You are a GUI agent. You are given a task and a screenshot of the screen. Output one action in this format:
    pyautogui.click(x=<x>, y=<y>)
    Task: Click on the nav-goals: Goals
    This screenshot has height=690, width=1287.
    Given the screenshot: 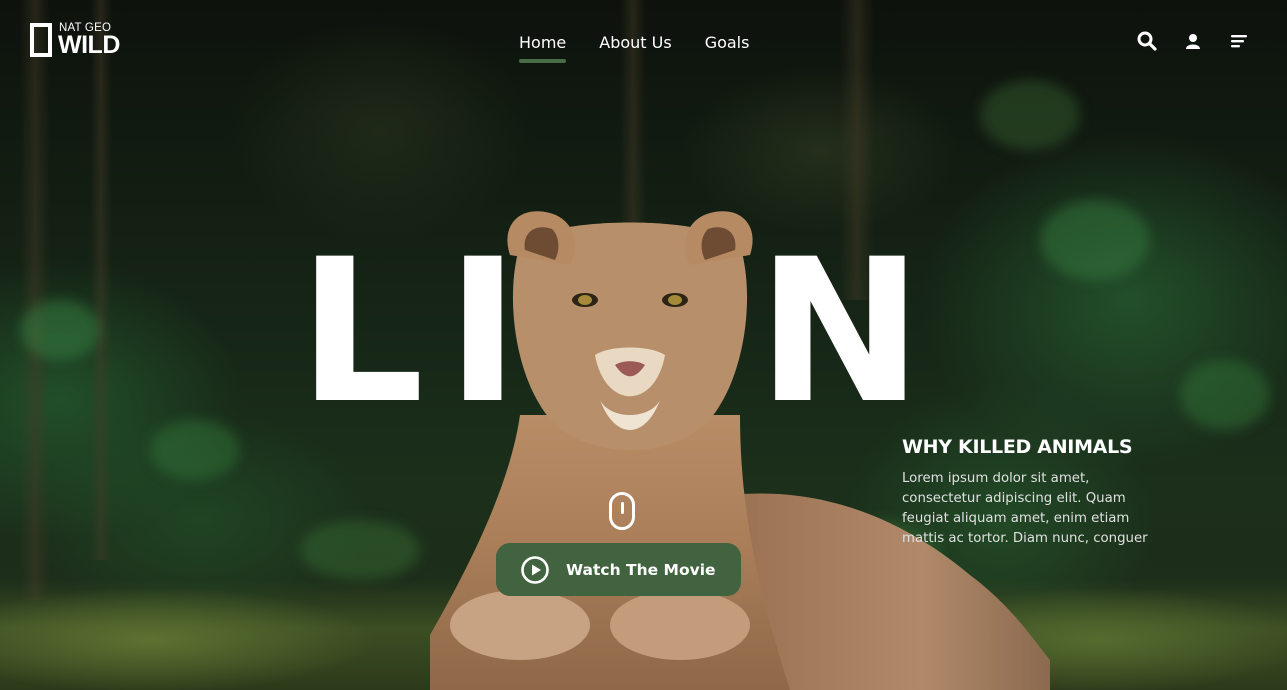 What is the action you would take?
    pyautogui.click(x=727, y=47)
    